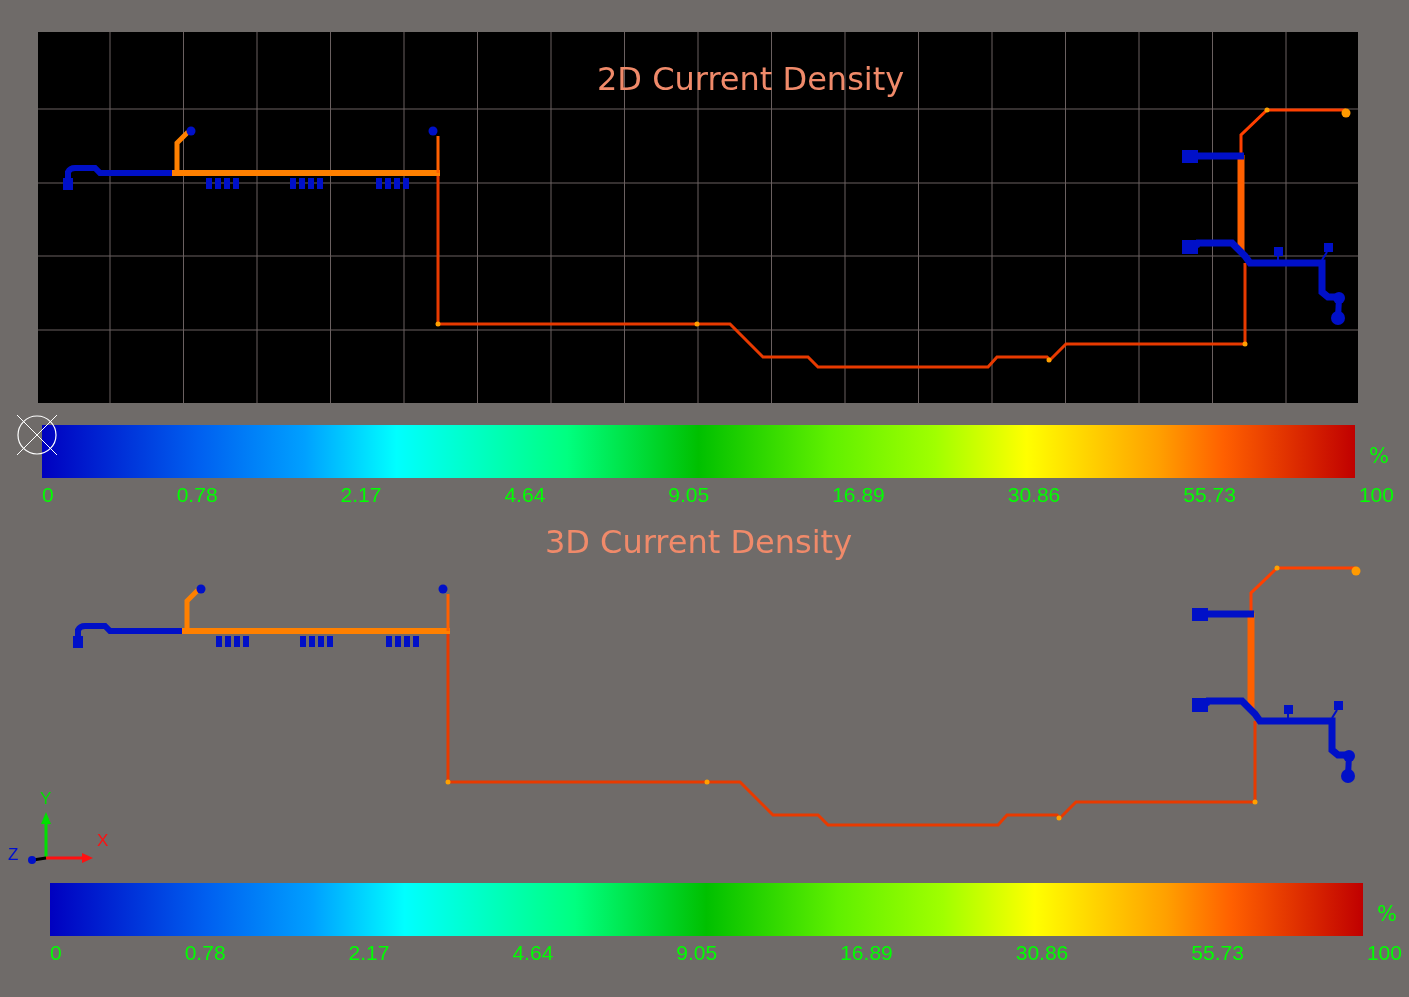  I want to click on axis-label: Z, so click(13, 855).